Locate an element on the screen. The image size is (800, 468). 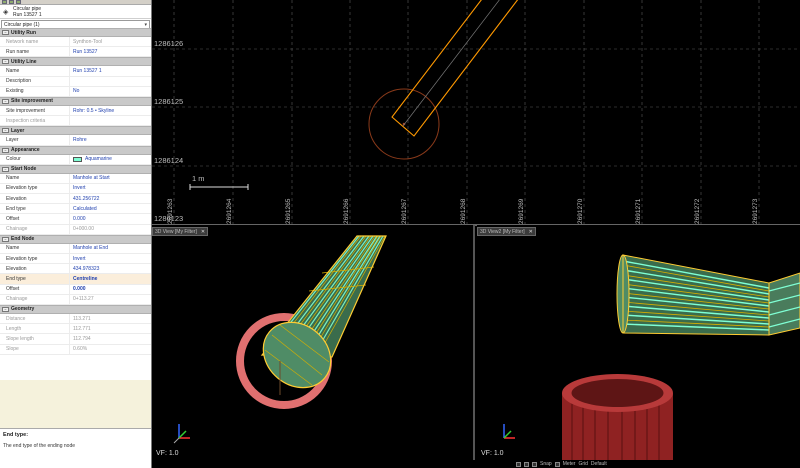
existing-value: No is located at coordinates (110, 91).